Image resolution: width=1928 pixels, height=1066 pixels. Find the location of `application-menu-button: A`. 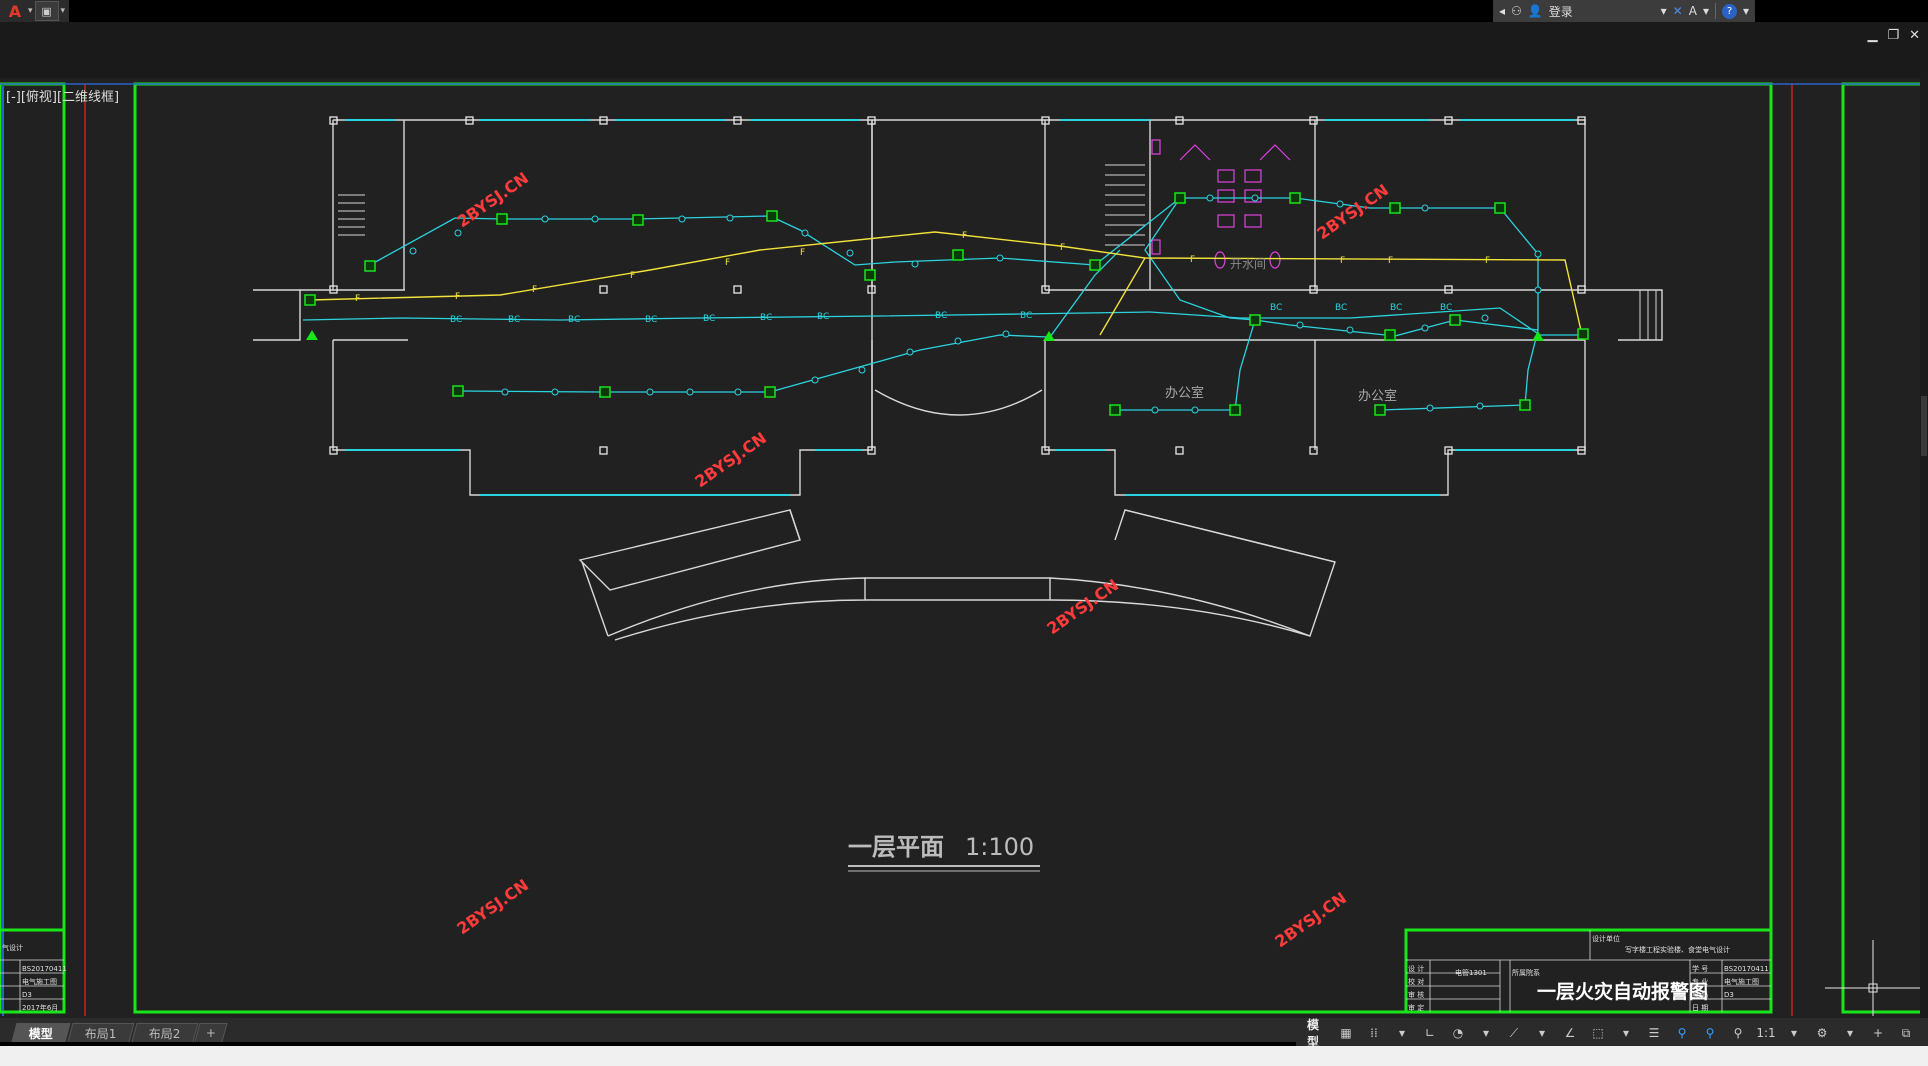

application-menu-button: A is located at coordinates (15, 11).